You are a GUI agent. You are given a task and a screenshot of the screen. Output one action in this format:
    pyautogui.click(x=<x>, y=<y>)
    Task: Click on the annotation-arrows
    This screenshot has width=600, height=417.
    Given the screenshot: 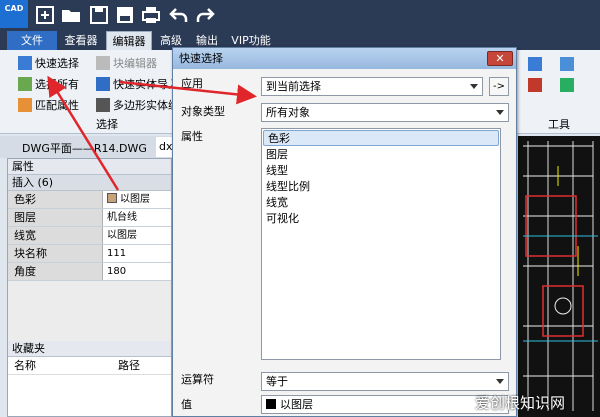 What is the action you would take?
    pyautogui.click(x=152, y=133)
    